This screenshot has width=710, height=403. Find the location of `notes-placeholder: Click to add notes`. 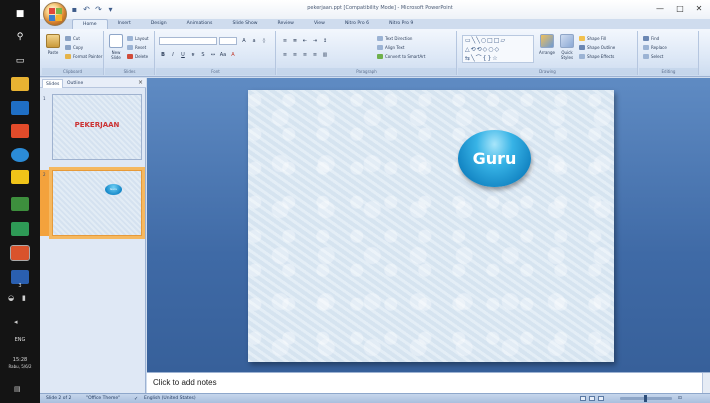

notes-placeholder: Click to add notes is located at coordinates (185, 382).